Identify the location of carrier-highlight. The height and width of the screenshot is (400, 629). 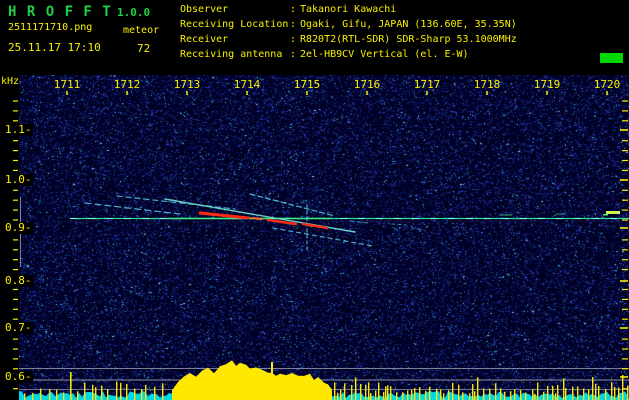
(611, 213).